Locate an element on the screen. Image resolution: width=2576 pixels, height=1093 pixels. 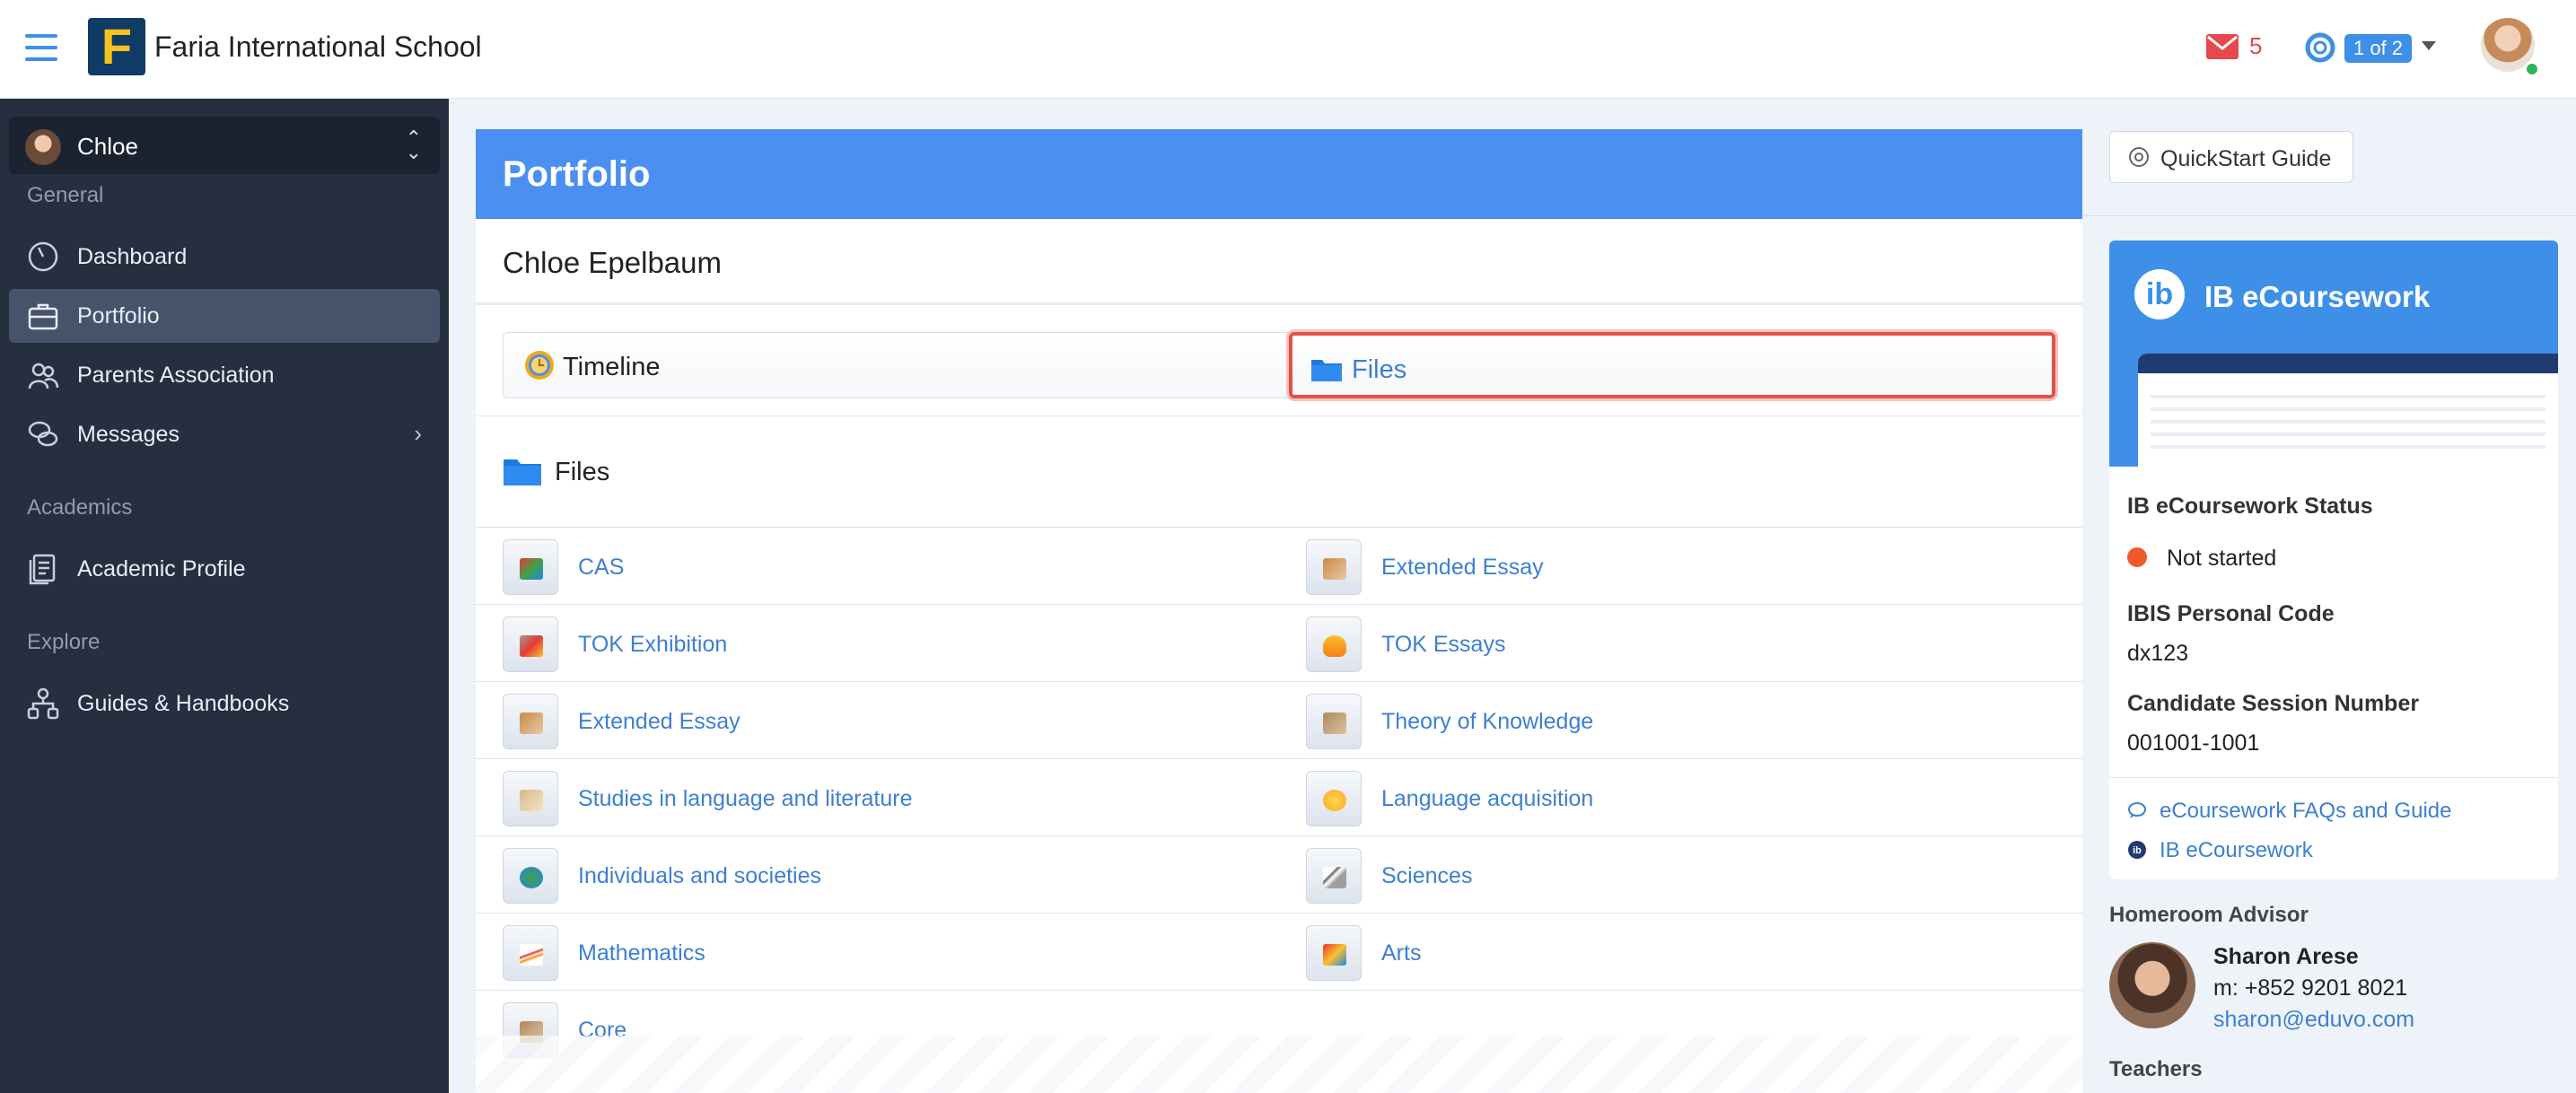
sidebar-item-label: Parents Association is located at coordinates (176, 375).